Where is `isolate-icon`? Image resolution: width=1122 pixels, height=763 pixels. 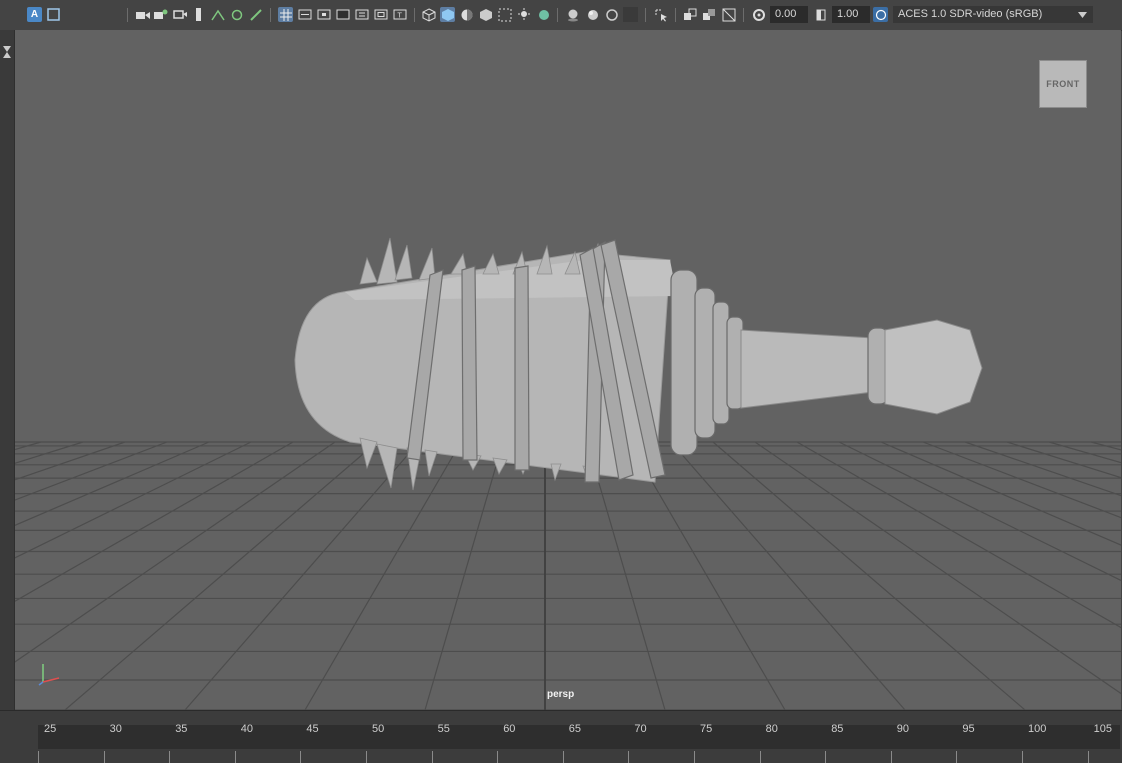 isolate-icon is located at coordinates (523, 14).